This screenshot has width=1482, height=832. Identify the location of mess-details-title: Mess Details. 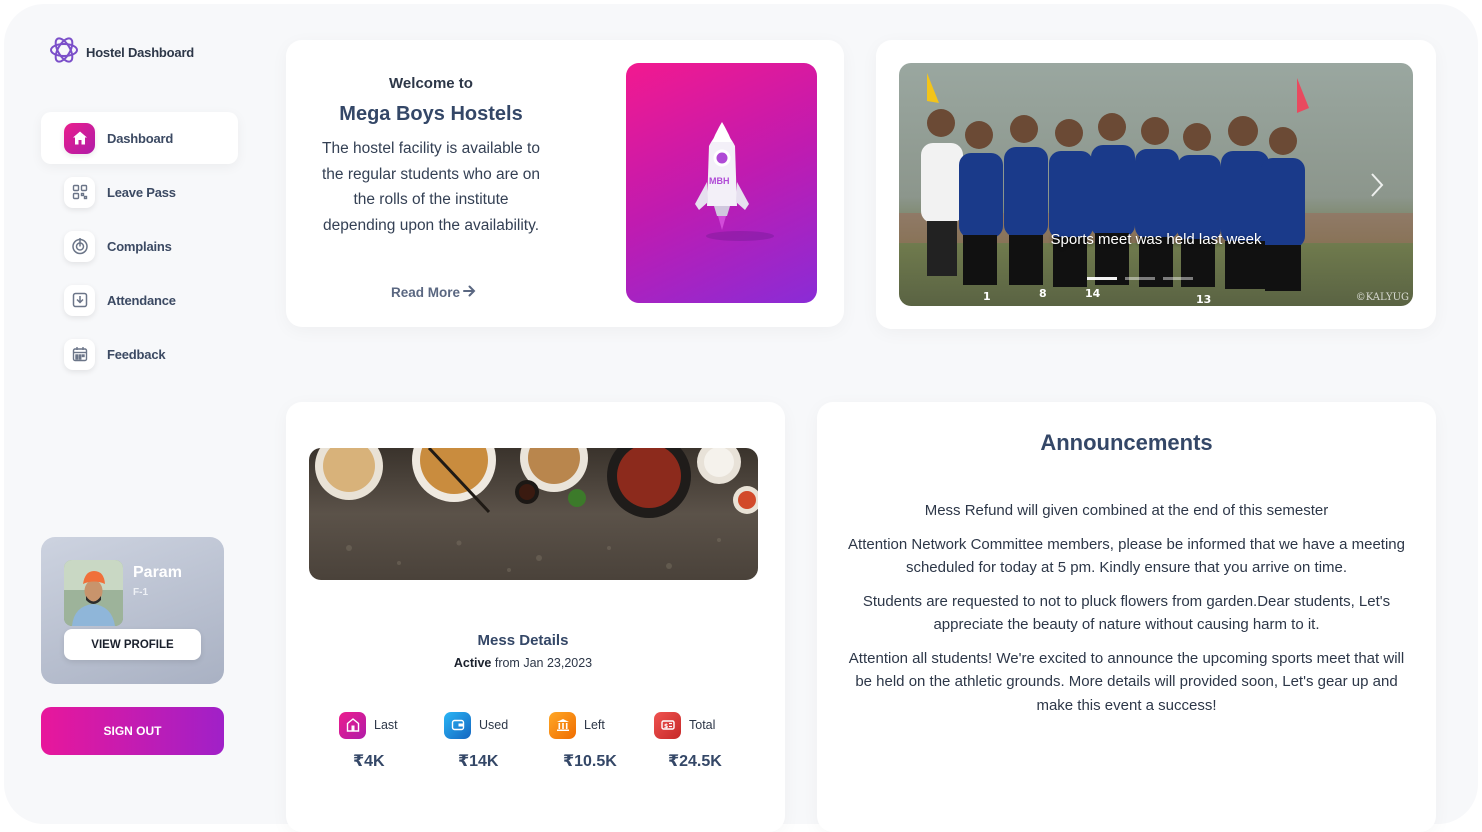
(523, 640).